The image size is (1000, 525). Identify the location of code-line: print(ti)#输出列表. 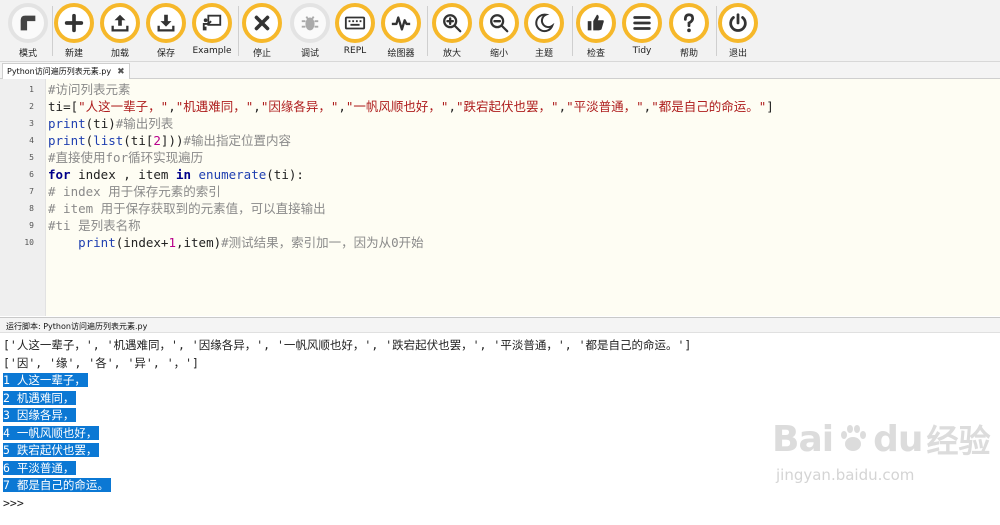
(110, 123).